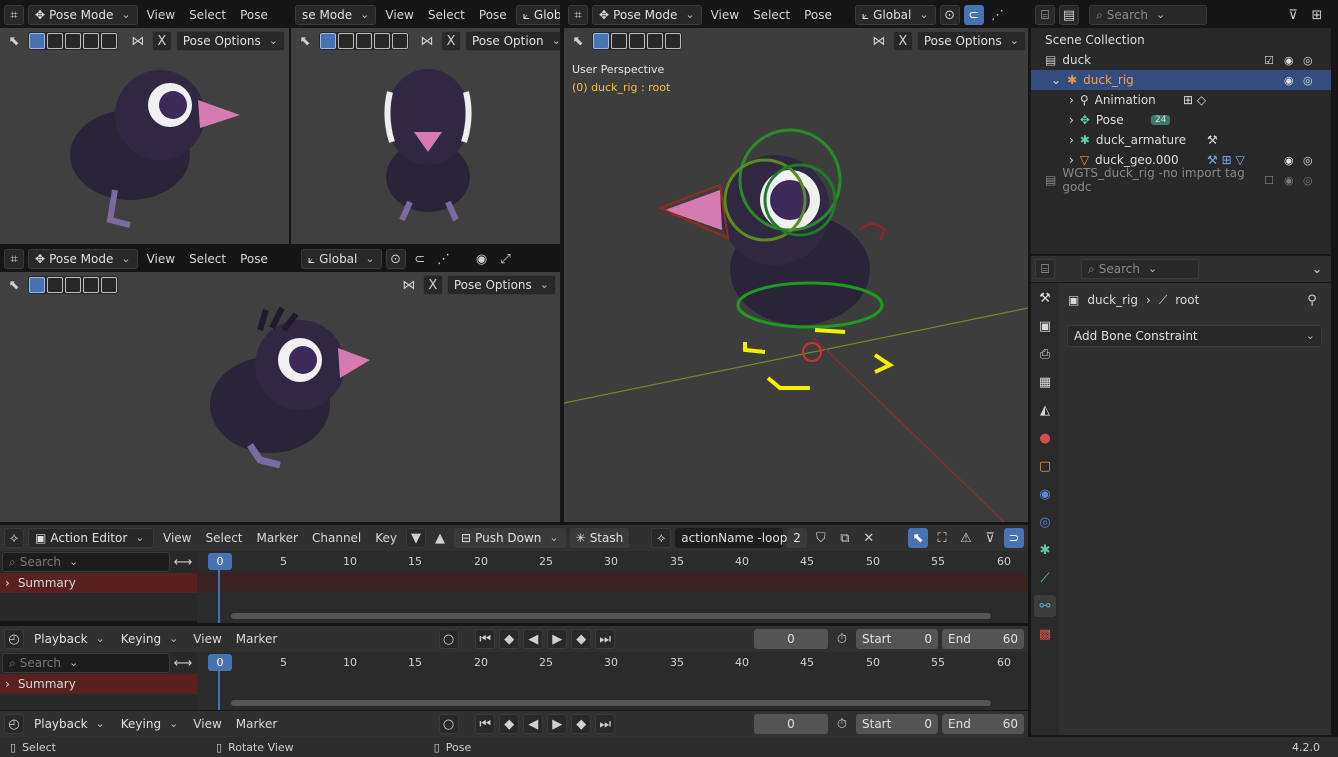 This screenshot has width=1338, height=757. Describe the element at coordinates (341, 259) in the screenshot. I see `orientation-dropdown: ⟀ Global` at that location.